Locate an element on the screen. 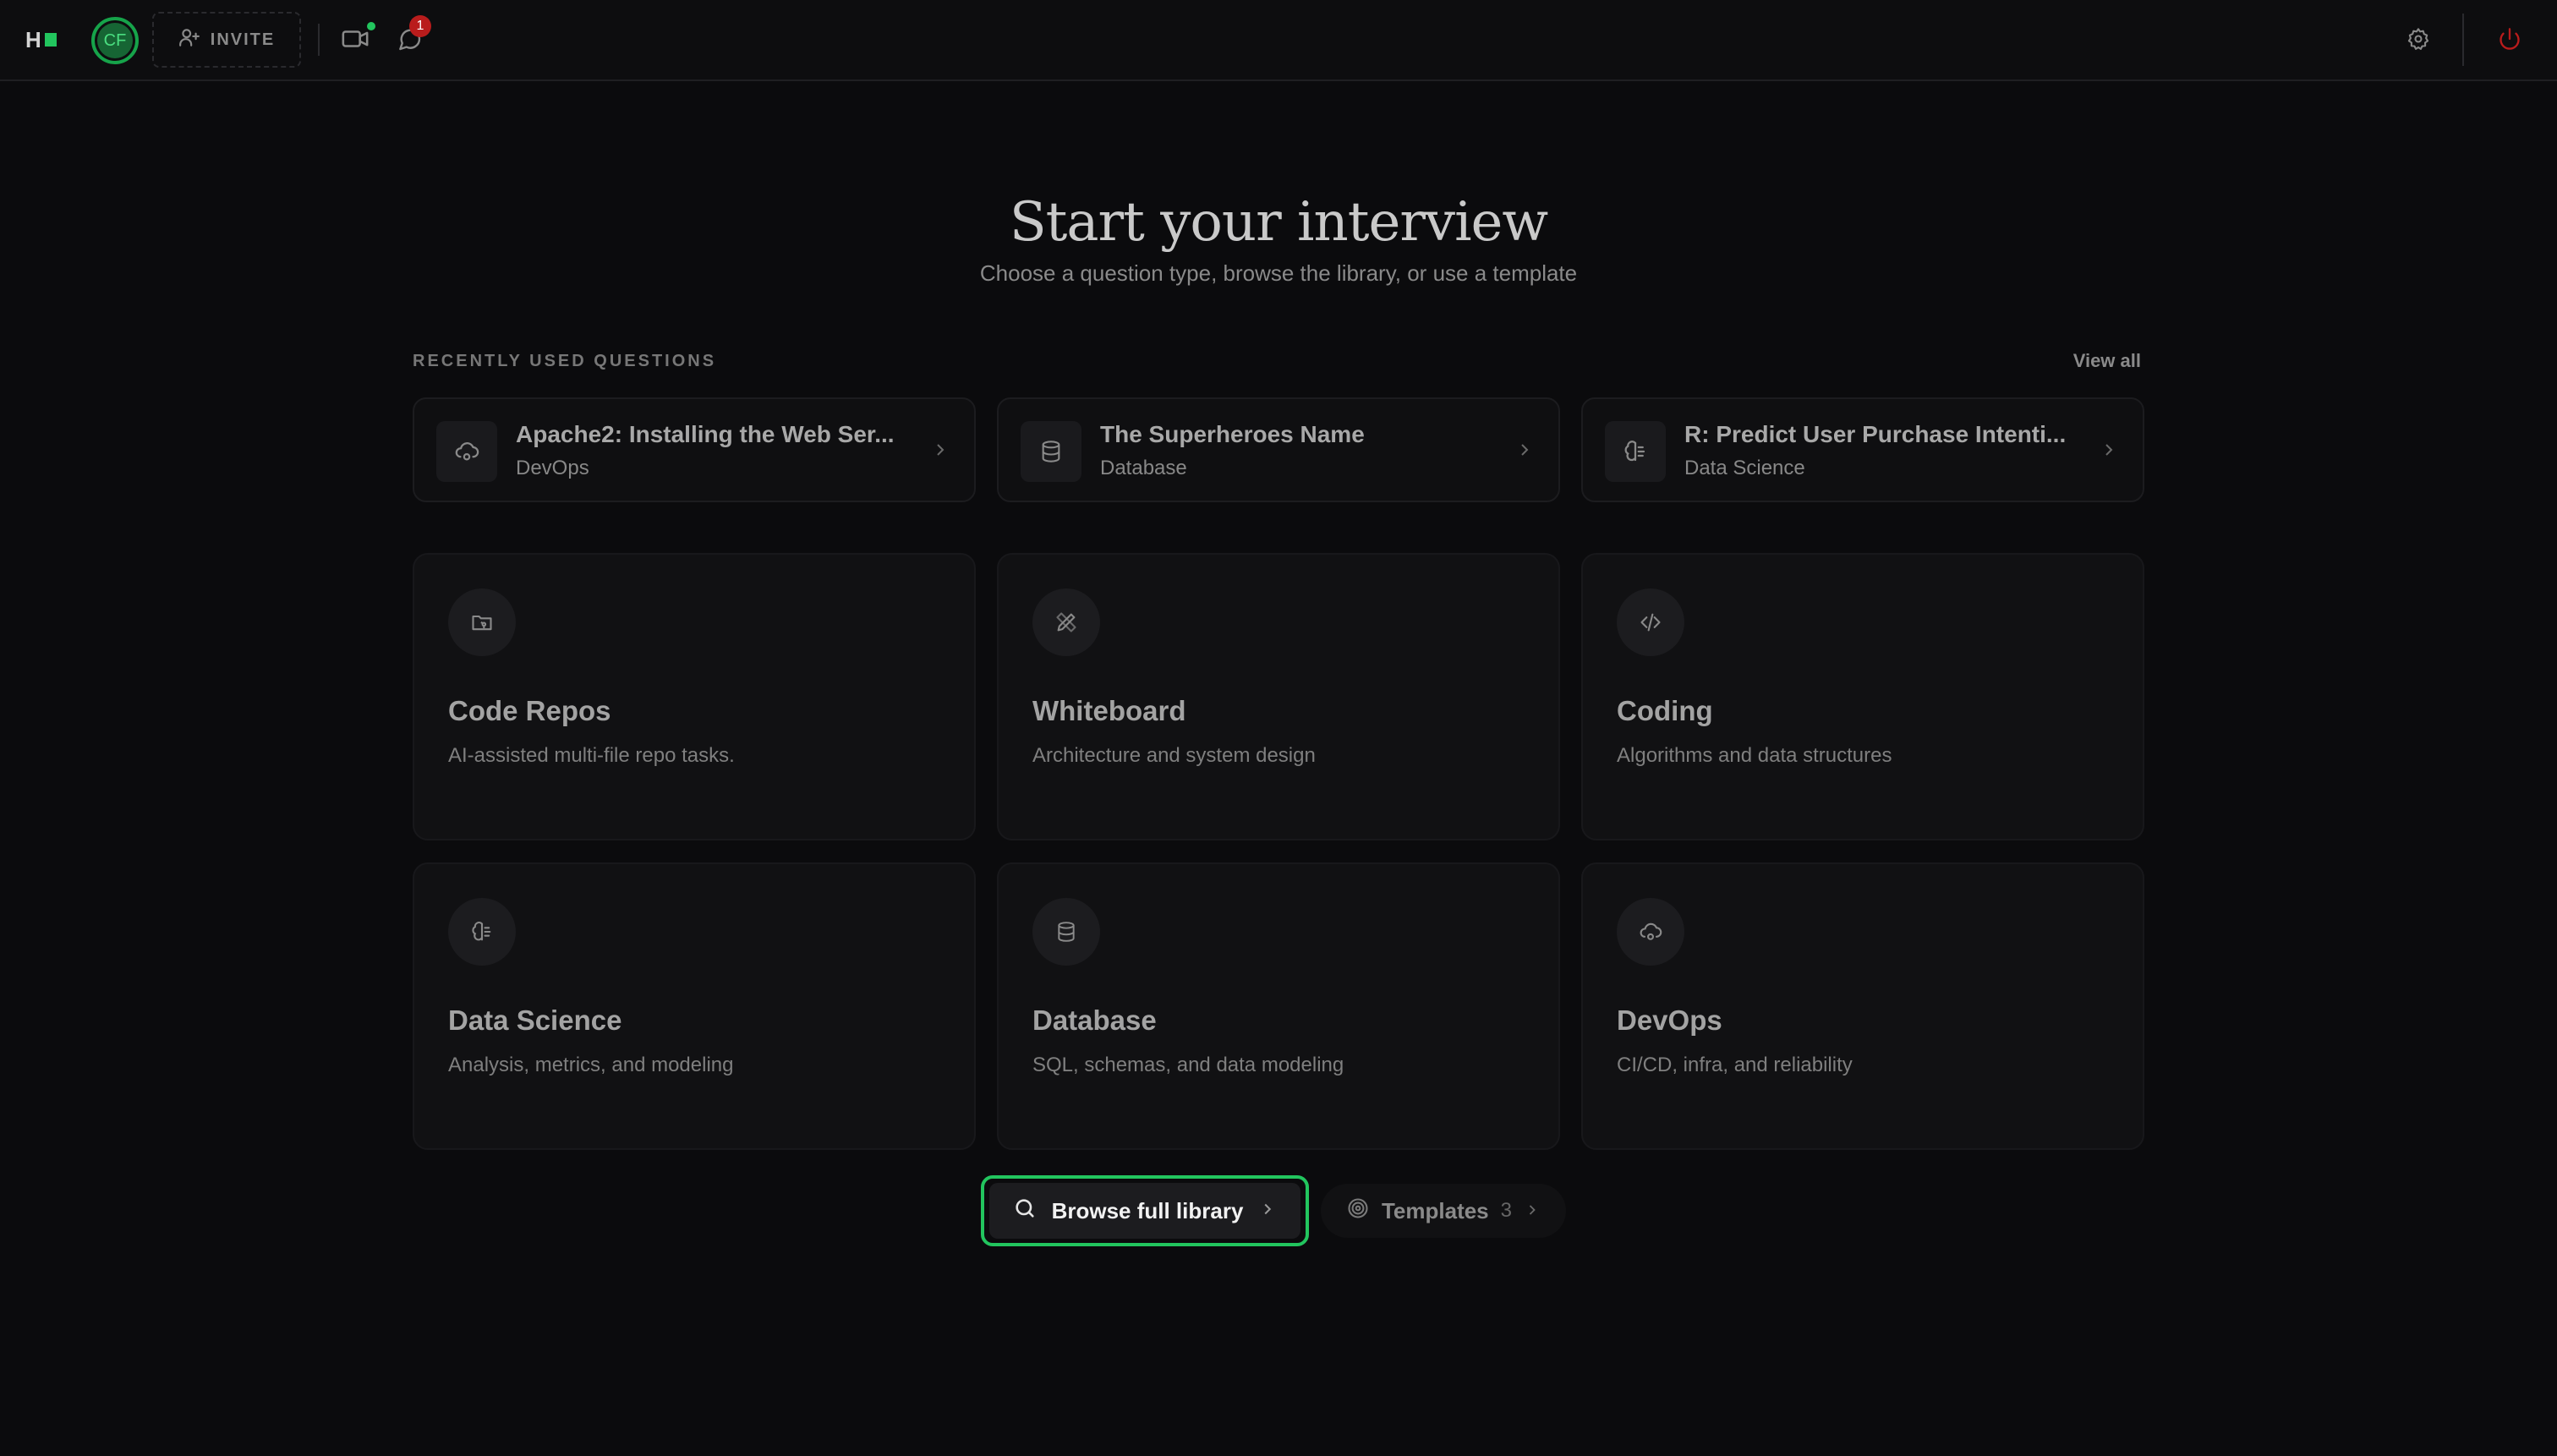 The image size is (2557, 1456). app-logo: H is located at coordinates (41, 39).